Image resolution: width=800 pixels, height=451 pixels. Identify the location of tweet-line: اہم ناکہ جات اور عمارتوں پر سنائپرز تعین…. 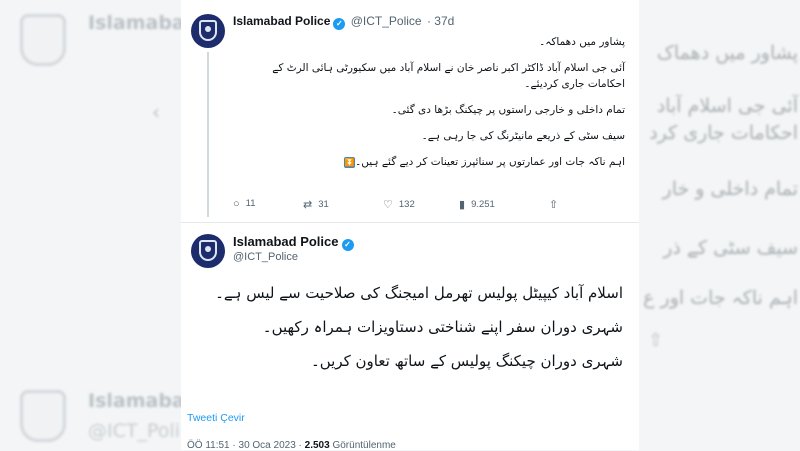
(430, 162).